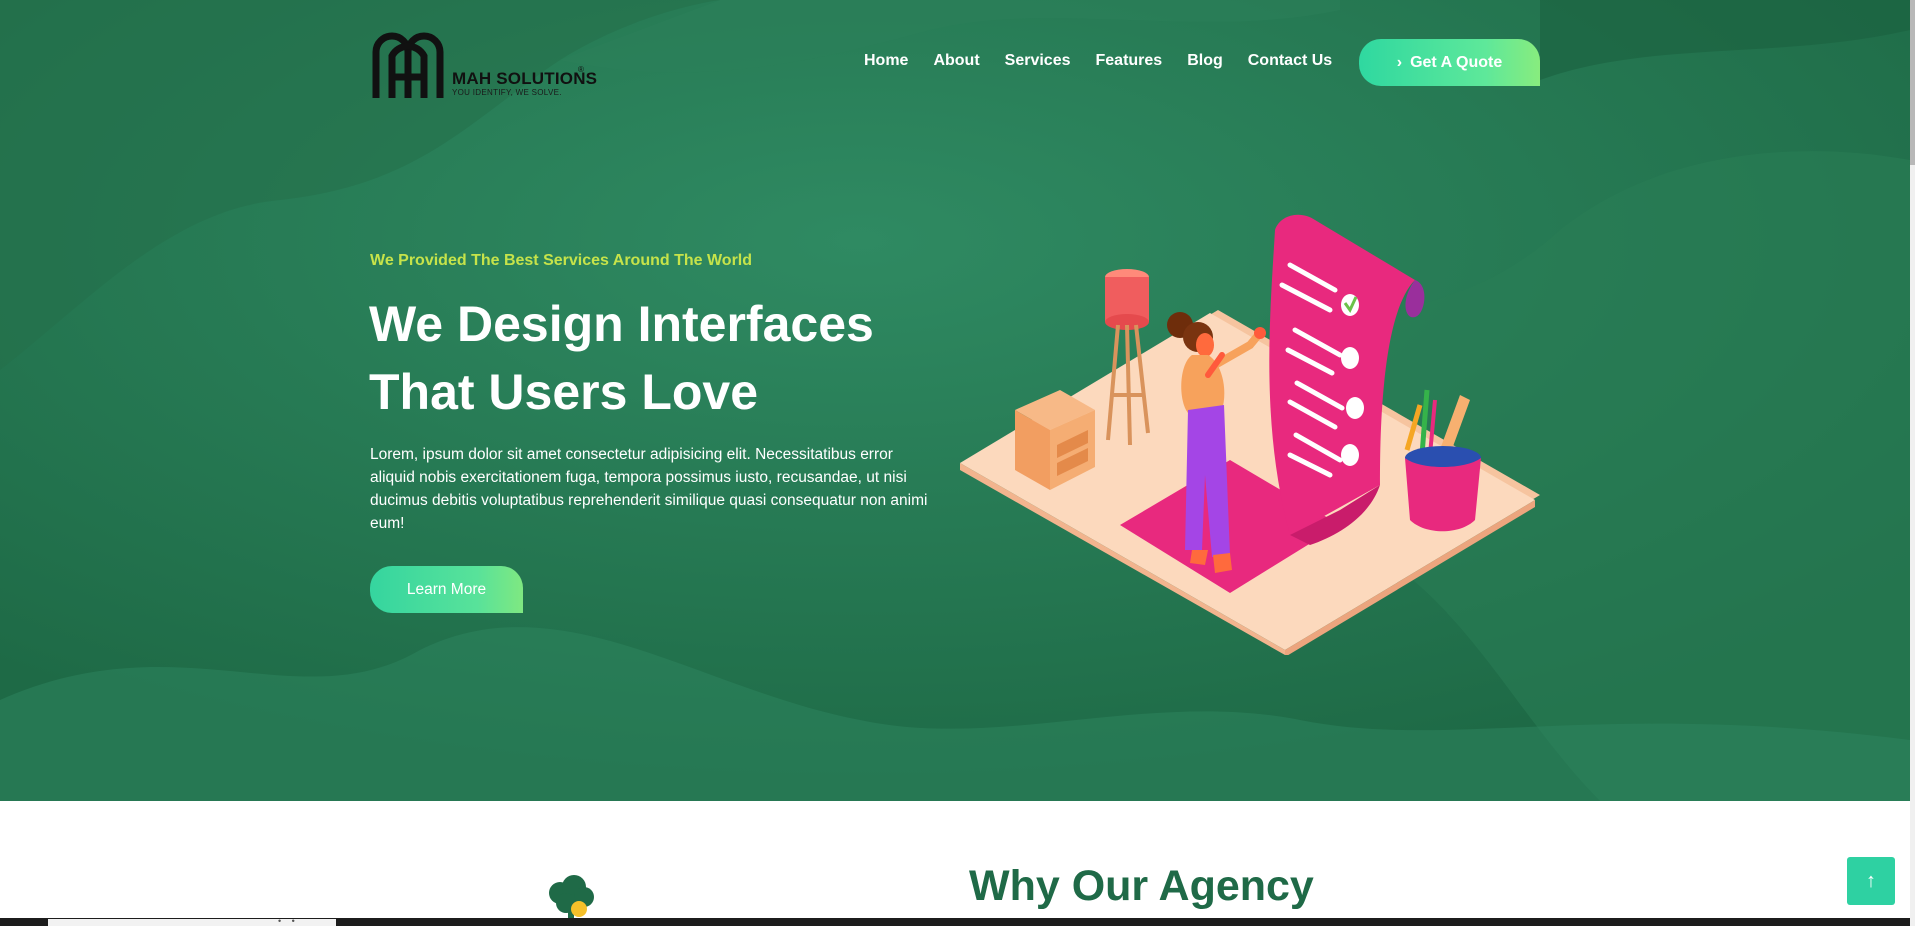  I want to click on logo-mark-icon, so click(408, 65).